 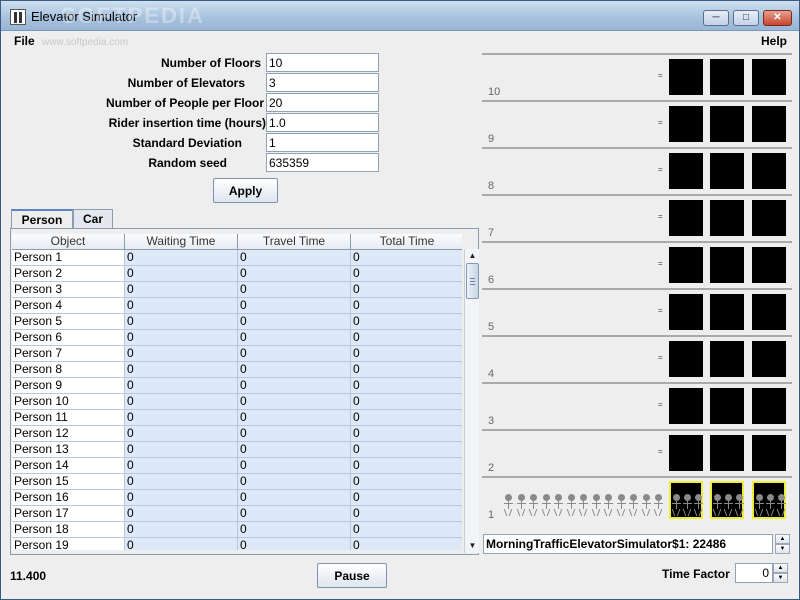 What do you see at coordinates (472, 281) in the screenshot?
I see `scroll-thumb` at bounding box center [472, 281].